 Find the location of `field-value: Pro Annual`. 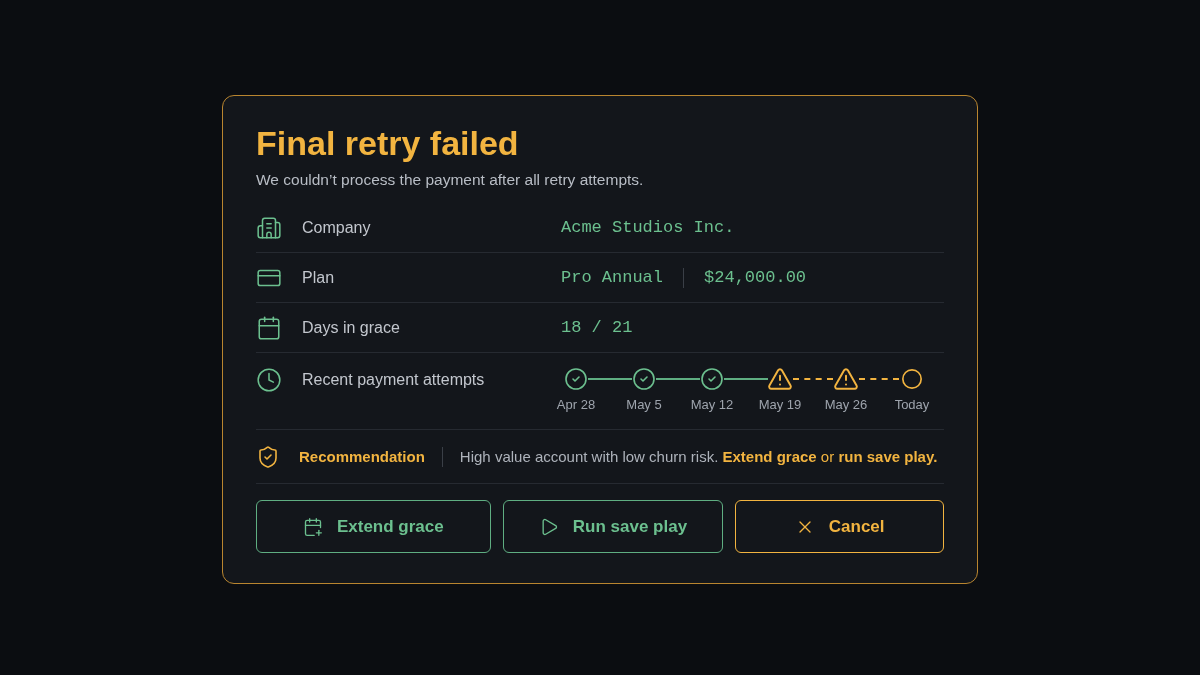

field-value: Pro Annual is located at coordinates (612, 278).